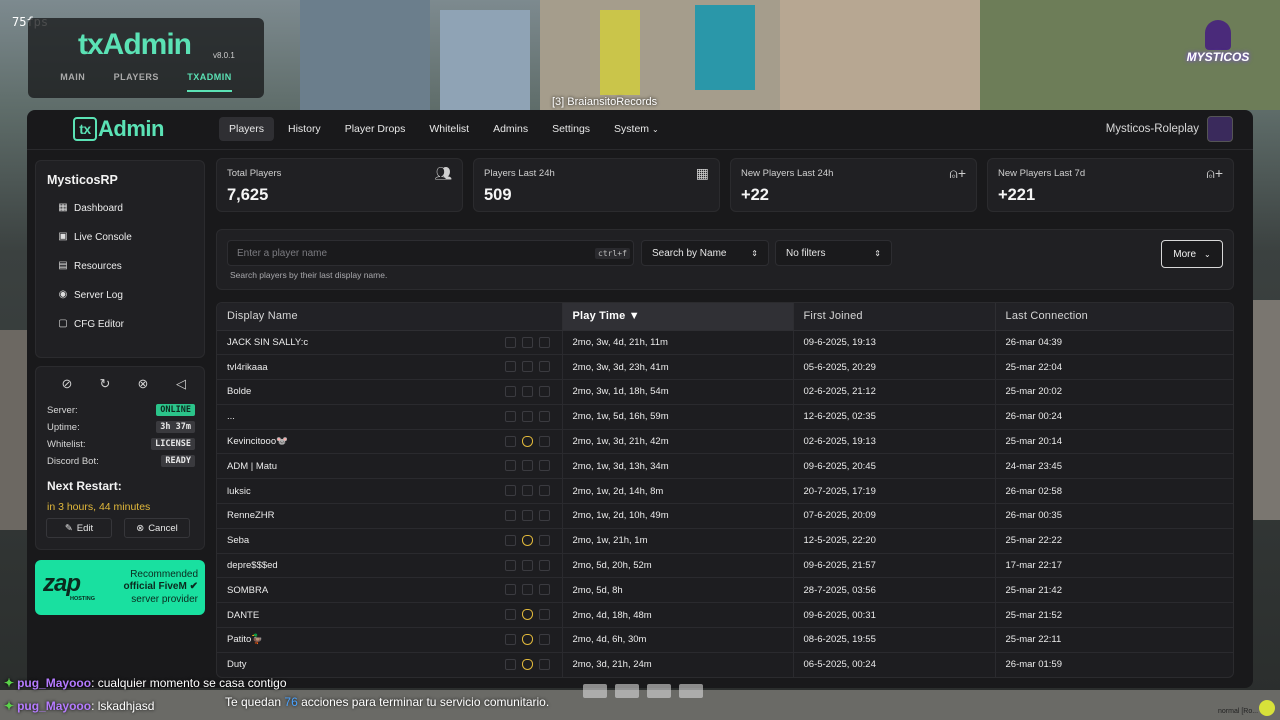  I want to click on stat-players-24h: Players Last 24h 509 ▦, so click(596, 185).